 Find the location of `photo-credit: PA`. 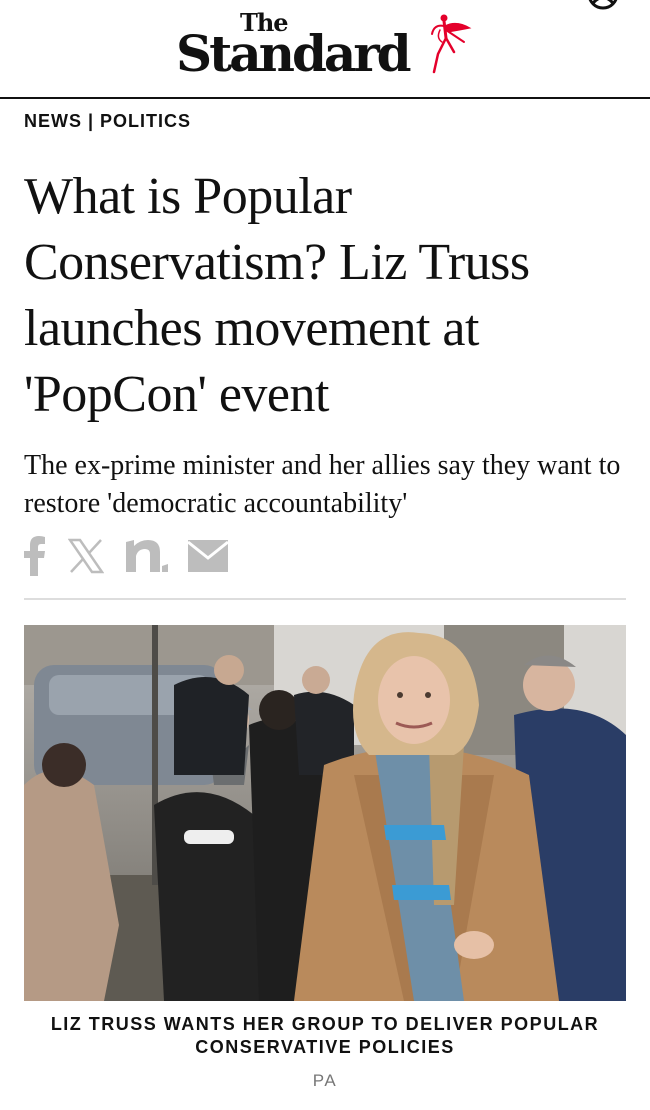

photo-credit: PA is located at coordinates (325, 1080).